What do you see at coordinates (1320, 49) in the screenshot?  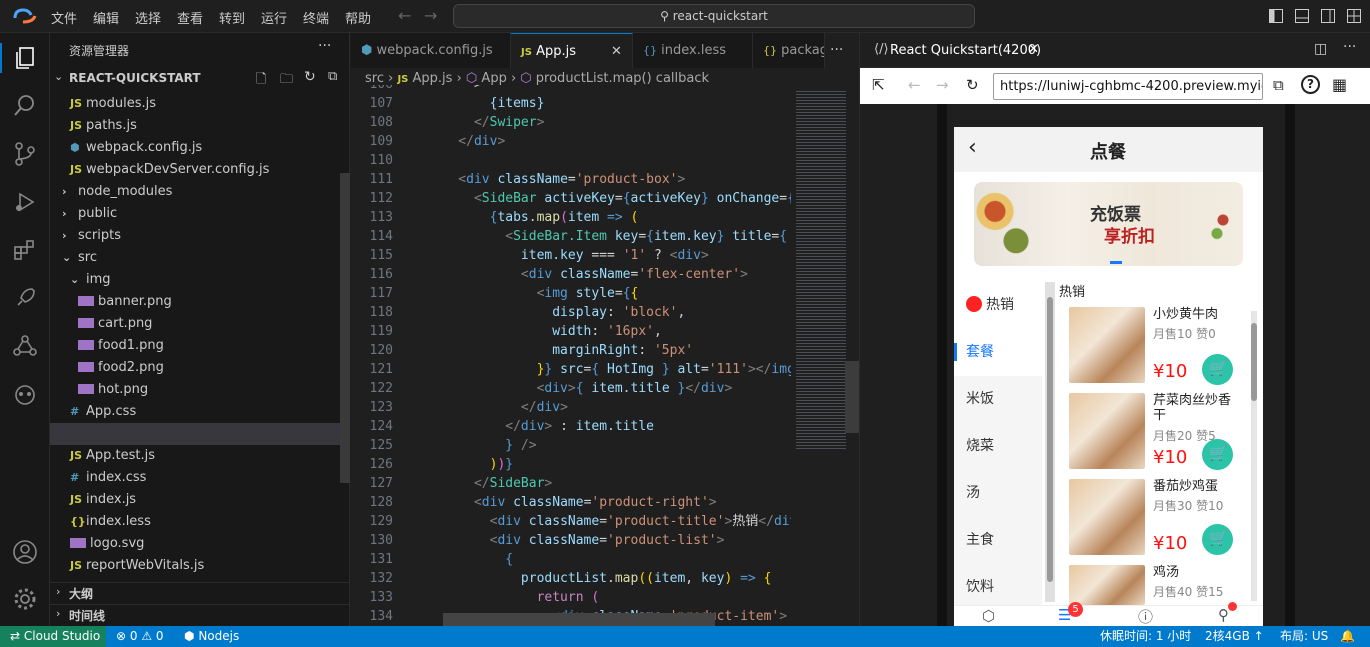 I see `split-editor-icon: ◫` at bounding box center [1320, 49].